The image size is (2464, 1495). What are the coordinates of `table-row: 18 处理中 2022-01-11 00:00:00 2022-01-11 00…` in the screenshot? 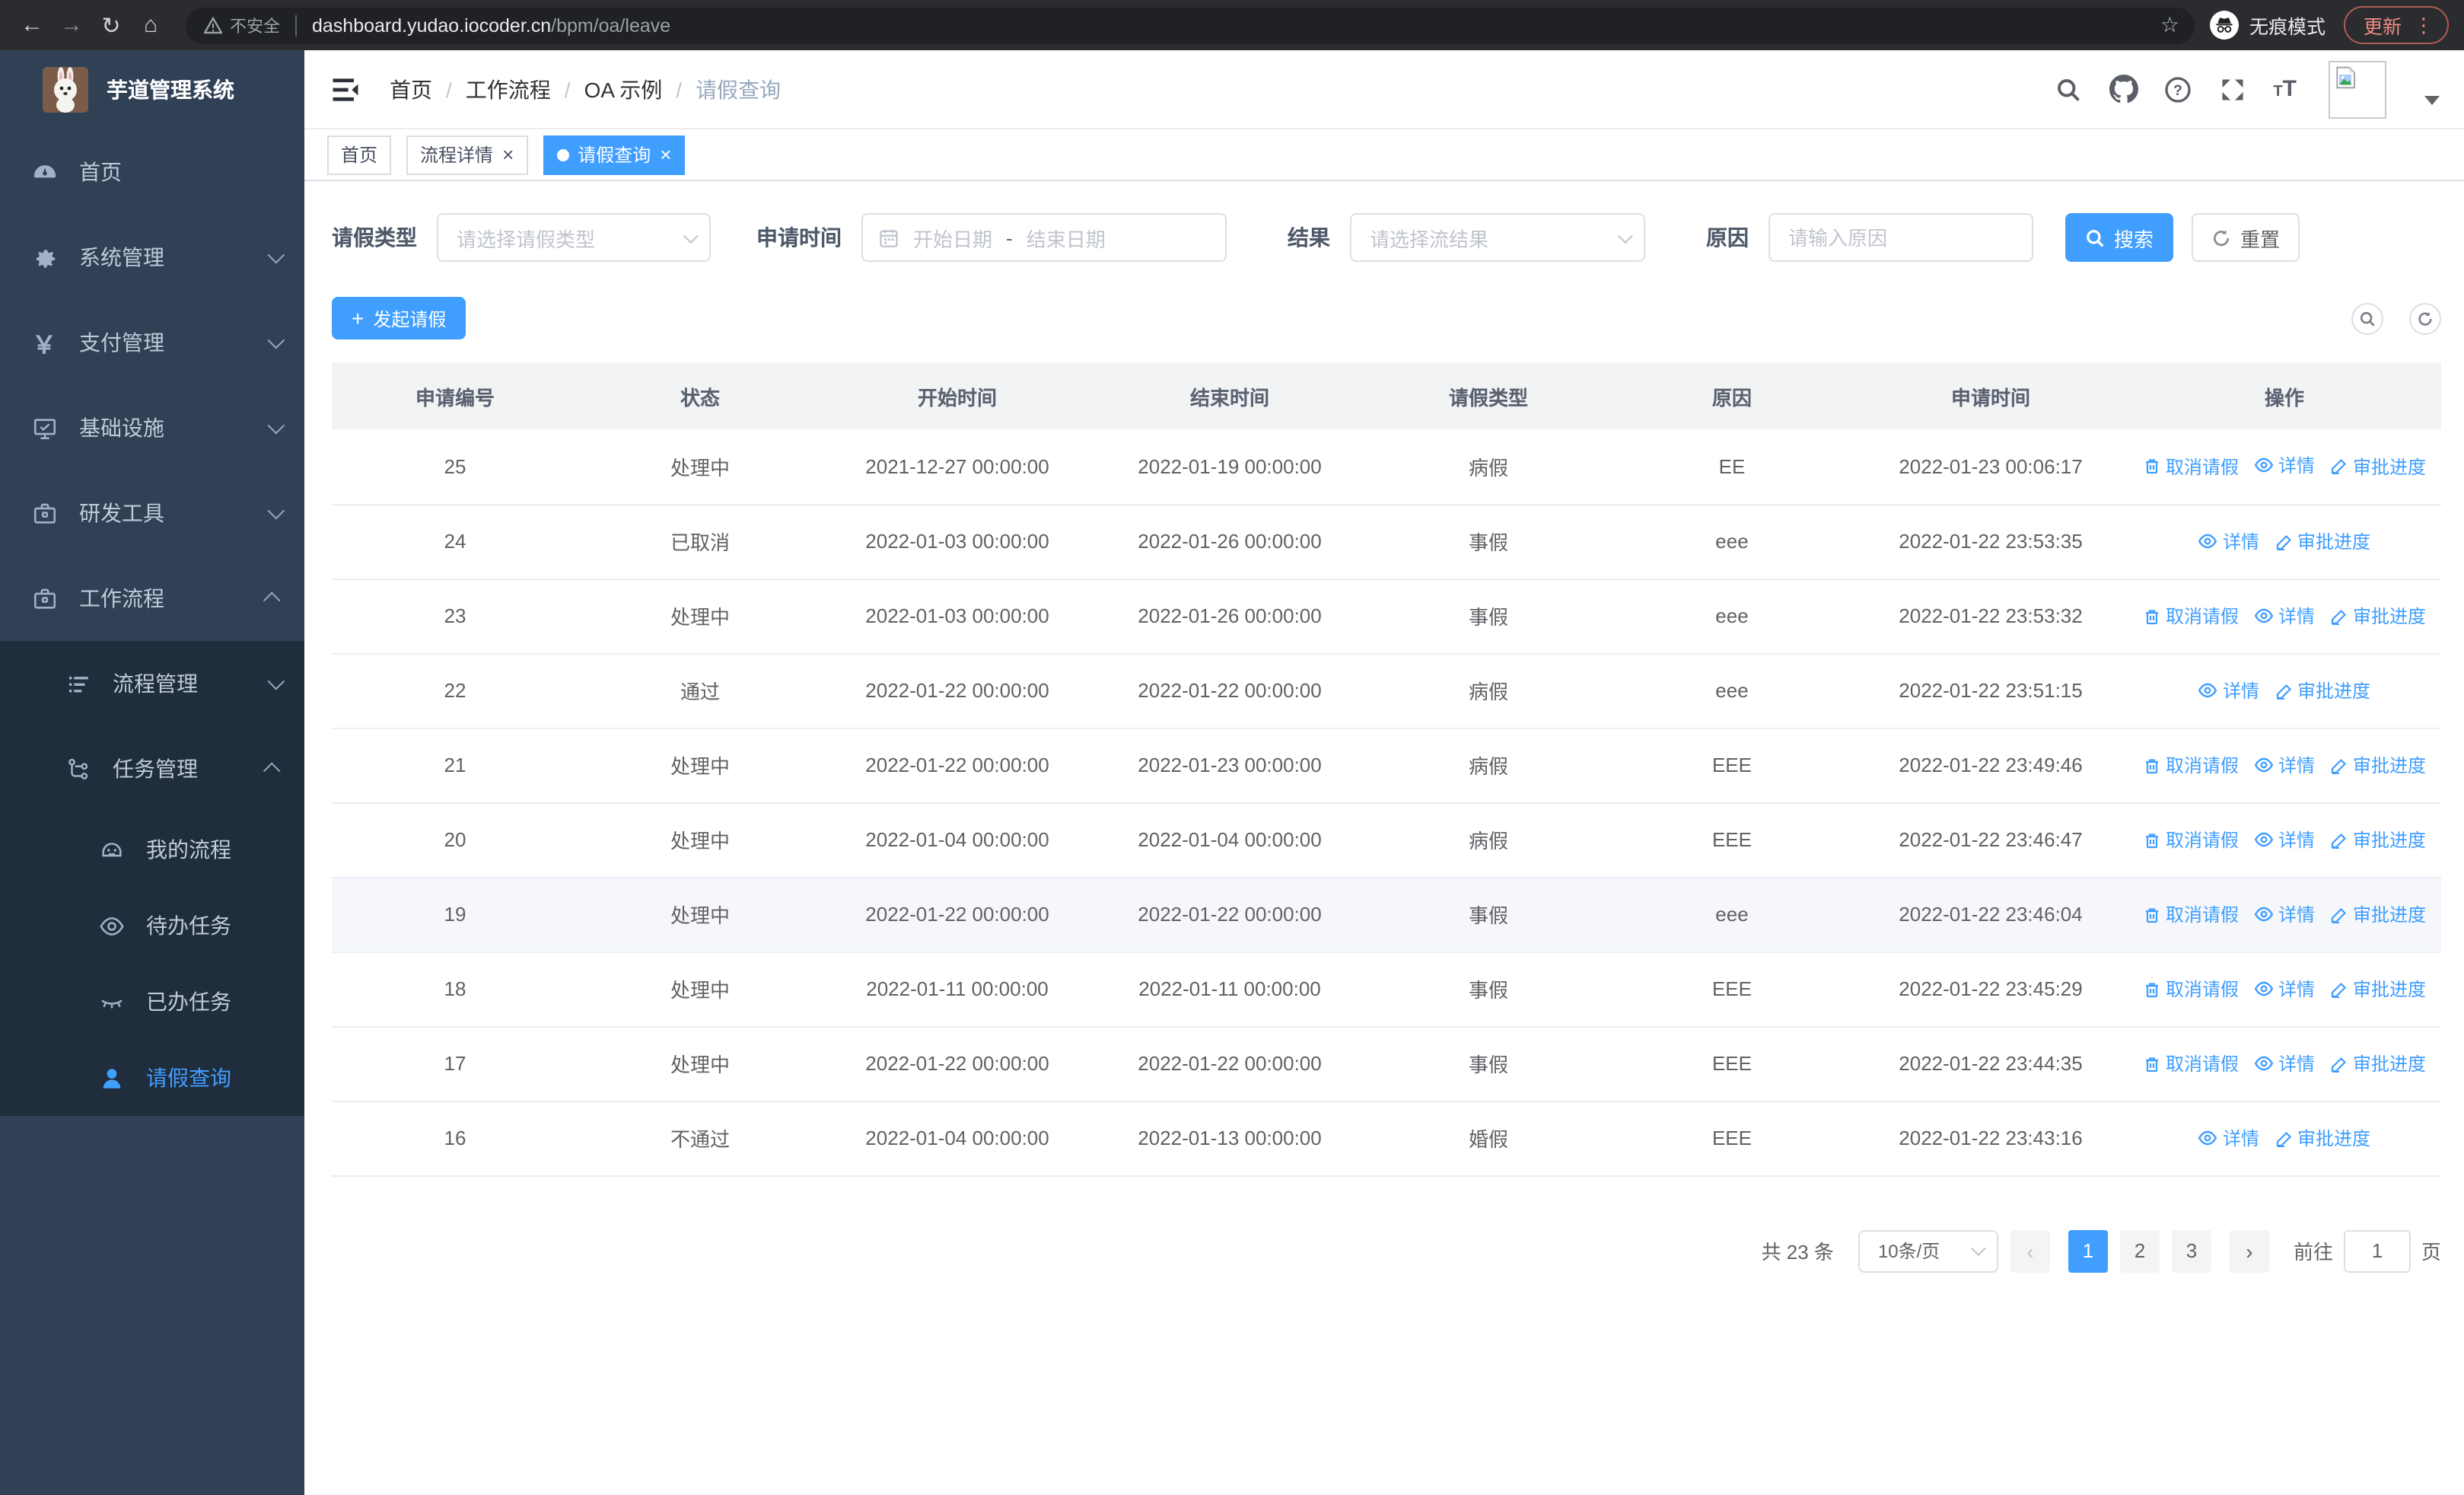 It's located at (1386, 989).